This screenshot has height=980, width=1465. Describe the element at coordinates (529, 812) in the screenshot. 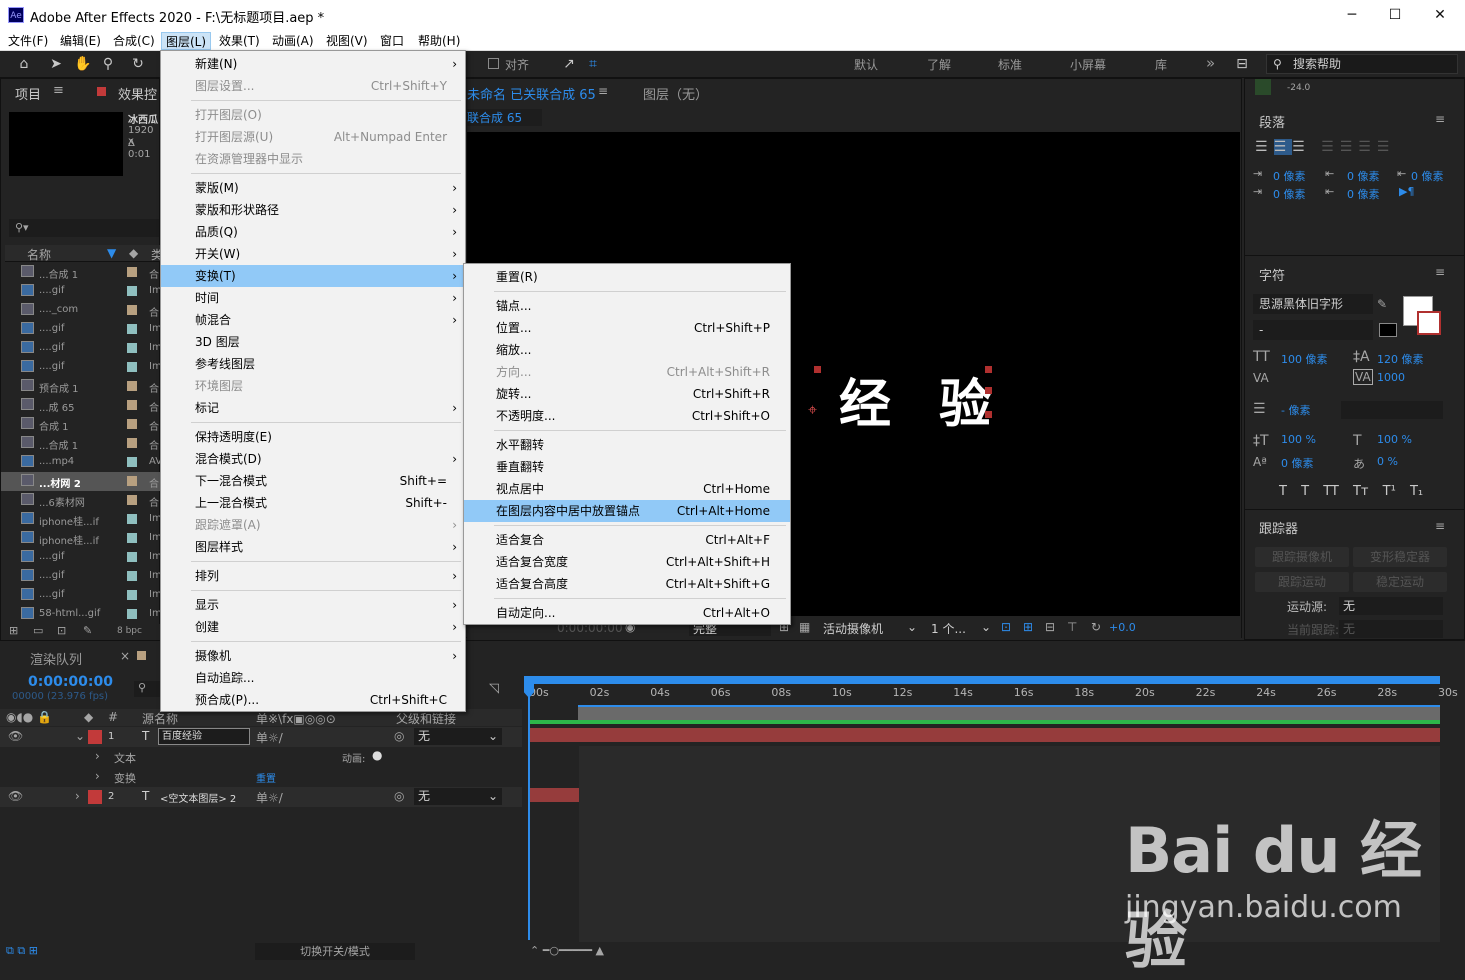

I see `playhead` at that location.